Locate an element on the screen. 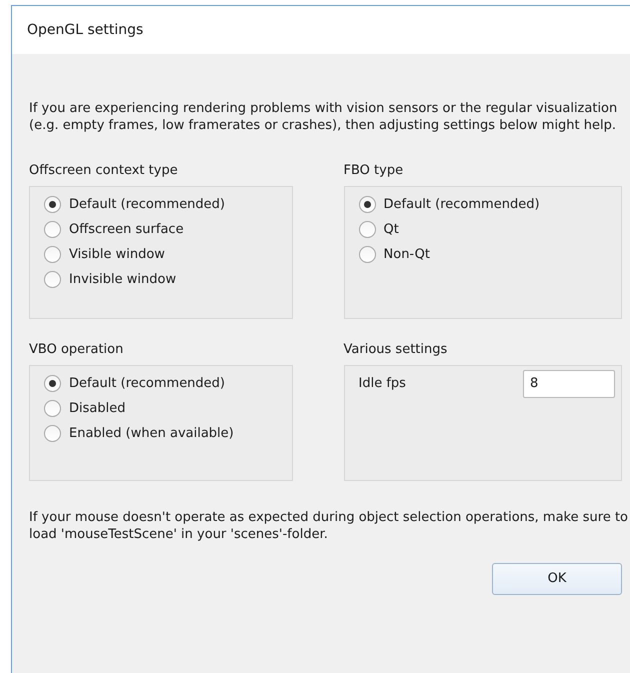 The width and height of the screenshot is (630, 673). intro-text: If you are experiencing rendering problems with vision sensors or the regular visualization (e.g. empty frames, low framerates or crashes), then adjusting settings below might help. is located at coordinates (323, 117).